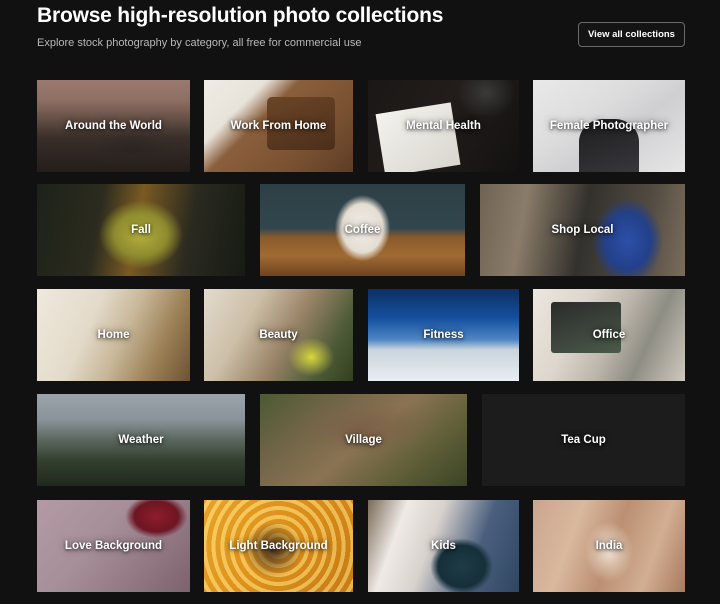 The image size is (720, 604). I want to click on collection-tile-label: Work From Home, so click(278, 126).